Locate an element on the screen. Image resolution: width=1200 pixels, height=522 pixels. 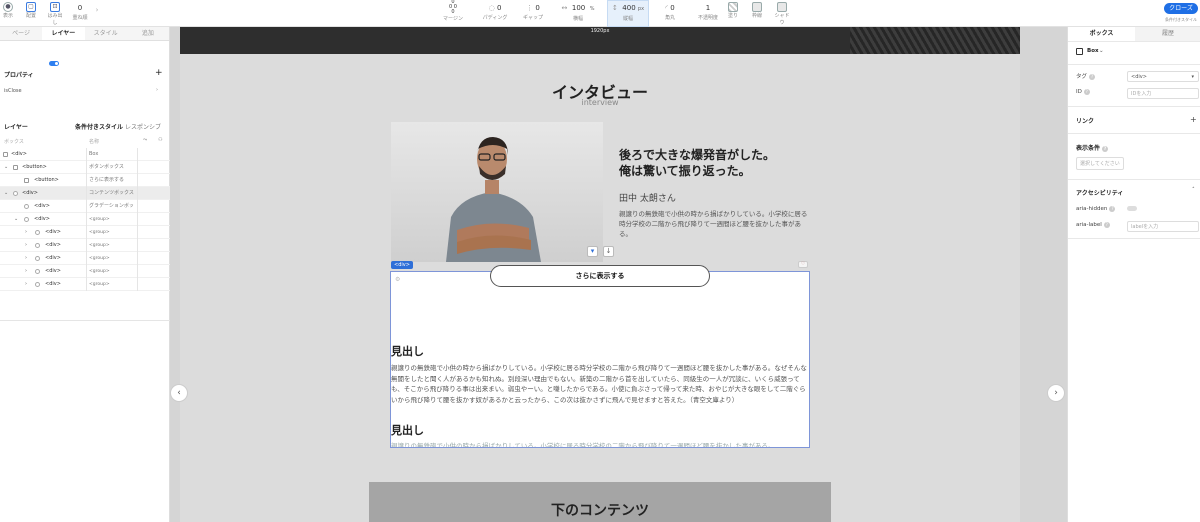
gap-value: 0 is located at coordinates (537, 8).